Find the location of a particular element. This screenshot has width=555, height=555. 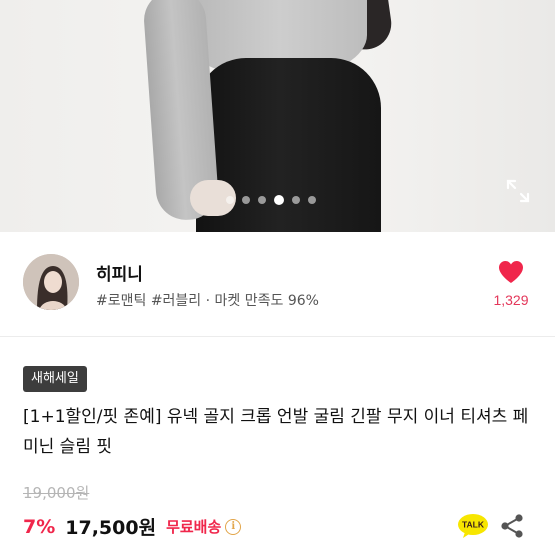

like-button: 1,329 is located at coordinates (511, 284).